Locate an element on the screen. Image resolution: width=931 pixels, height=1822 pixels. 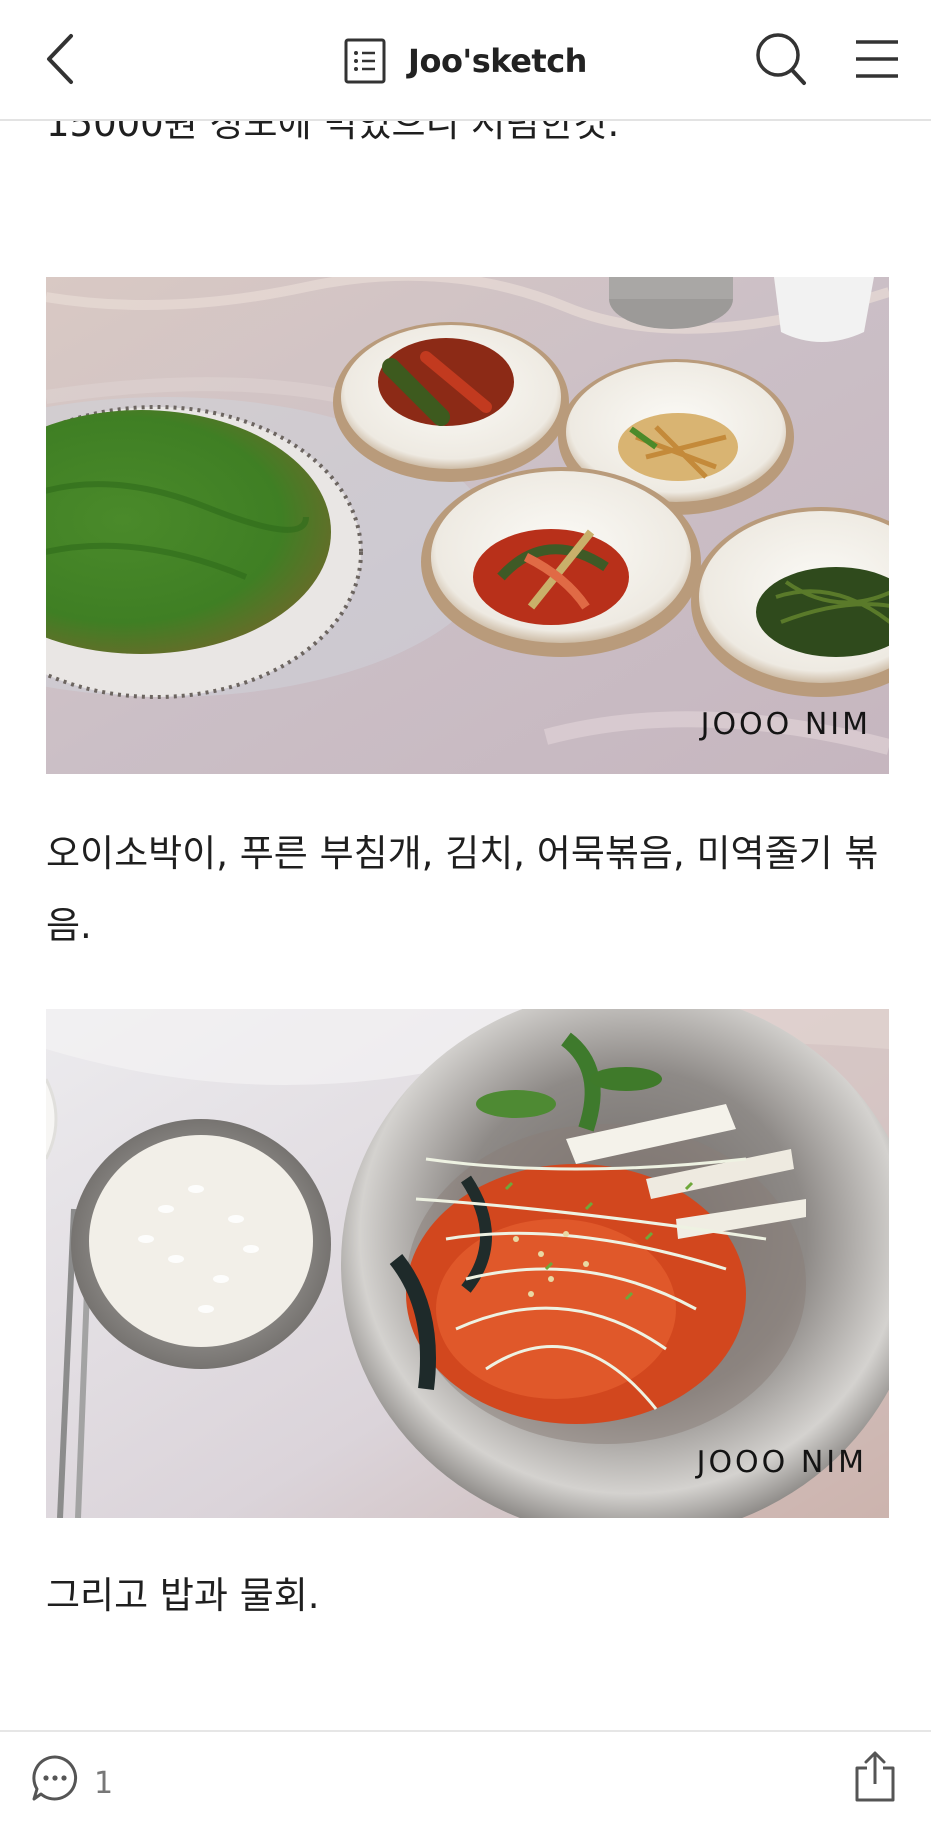
hamburger-menu-icon is located at coordinates (877, 59).